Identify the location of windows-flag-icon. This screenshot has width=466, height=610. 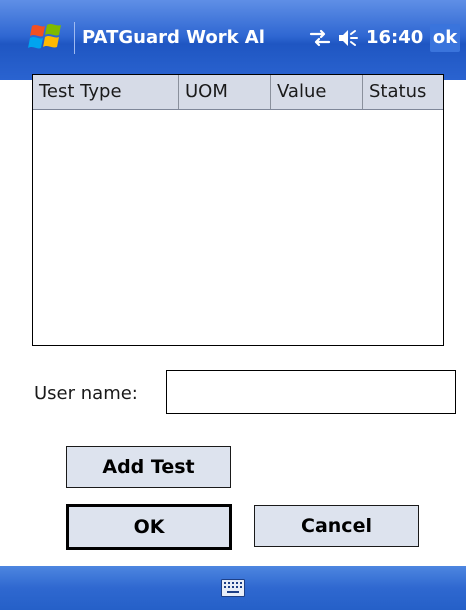
(46, 38).